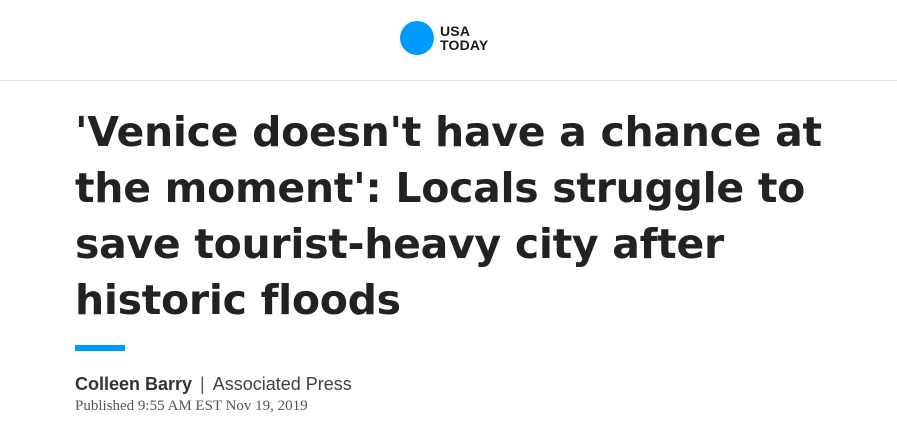 This screenshot has width=897, height=434. I want to click on usa-today-dot-icon, so click(417, 38).